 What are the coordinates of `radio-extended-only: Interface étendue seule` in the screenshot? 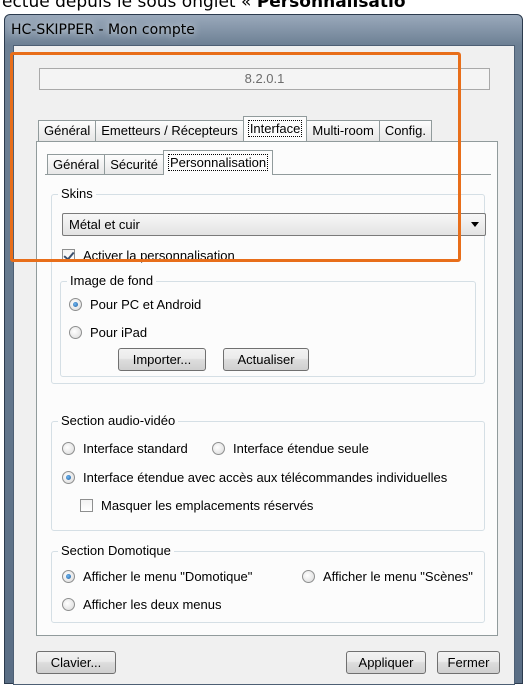 It's located at (290, 448).